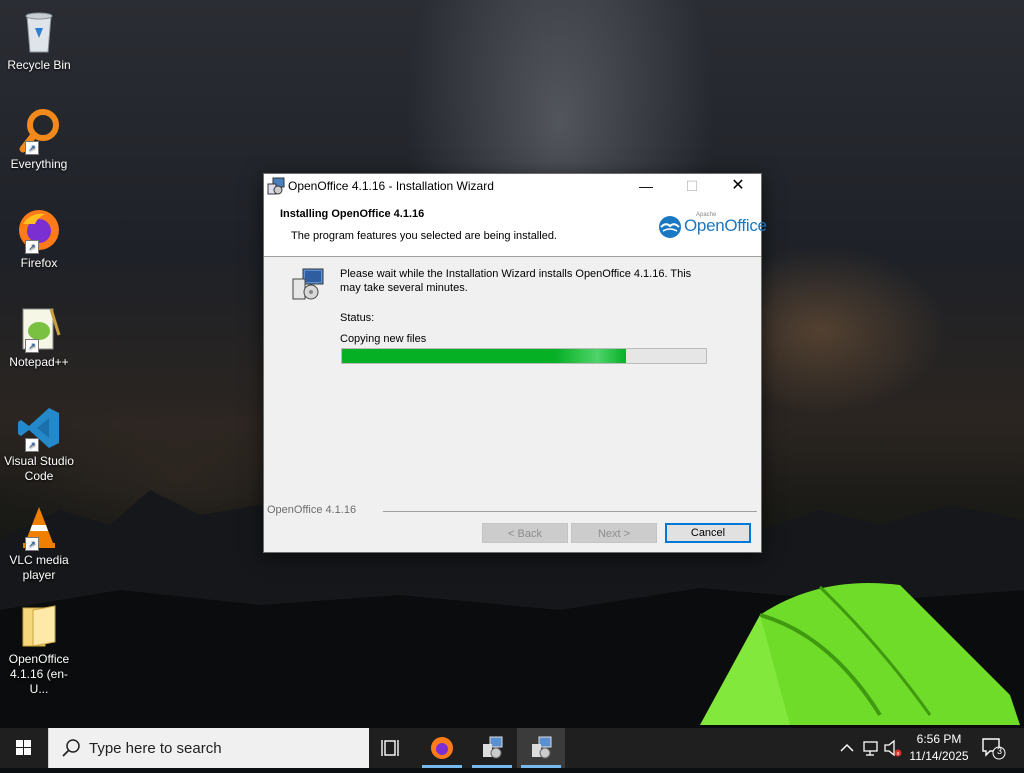 Image resolution: width=1024 pixels, height=773 pixels. What do you see at coordinates (357, 318) in the screenshot?
I see `status-label: Status:` at bounding box center [357, 318].